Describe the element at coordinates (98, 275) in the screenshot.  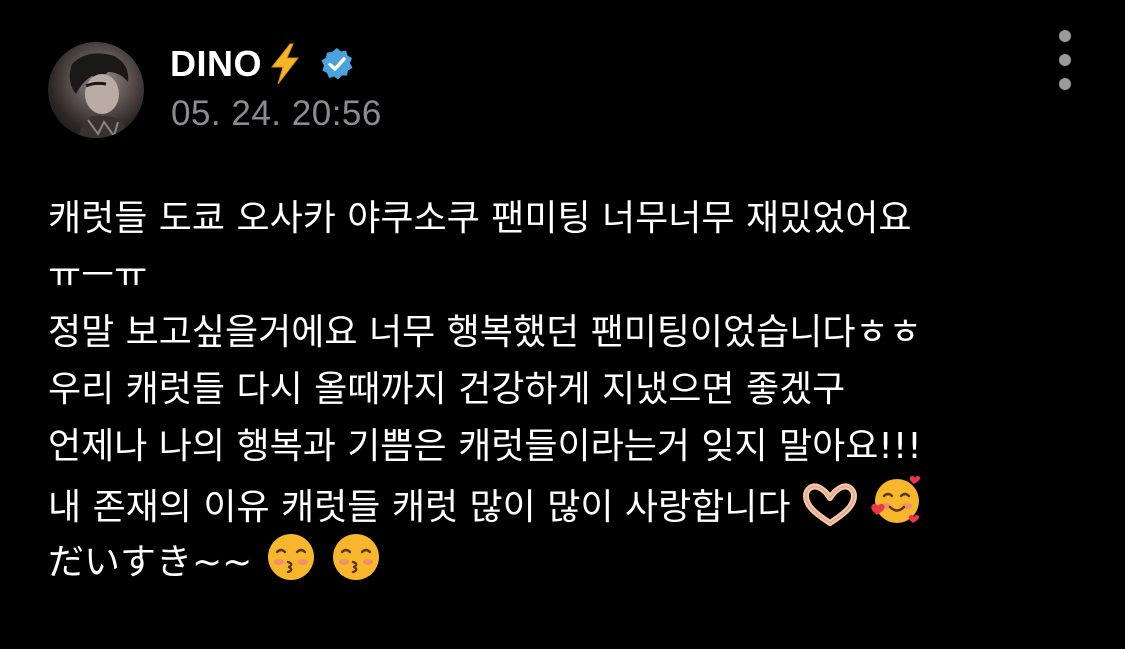
I see `post-line-2: ㅠㅡㅠ` at that location.